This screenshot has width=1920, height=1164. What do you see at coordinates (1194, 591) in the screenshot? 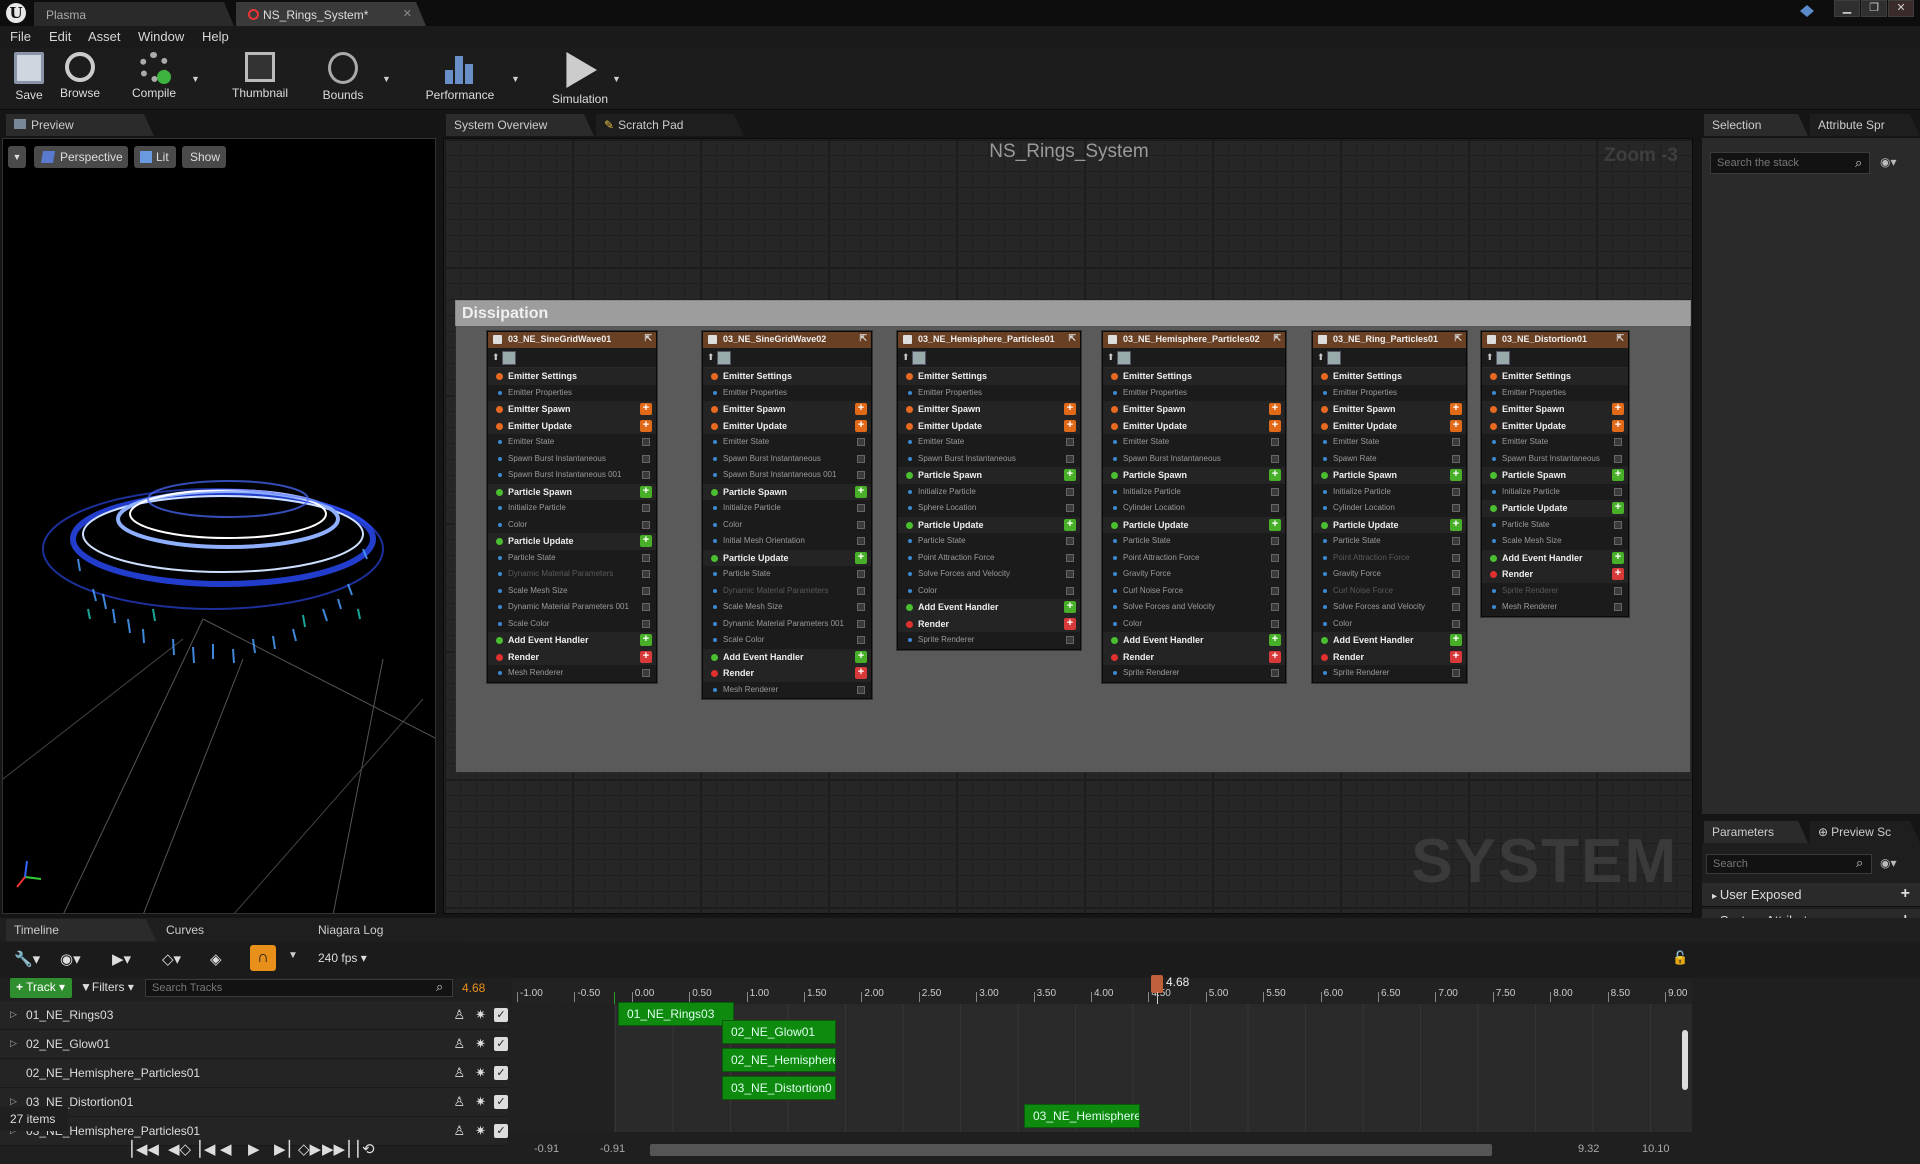
I see `stack-item: Curl Noise Force` at bounding box center [1194, 591].